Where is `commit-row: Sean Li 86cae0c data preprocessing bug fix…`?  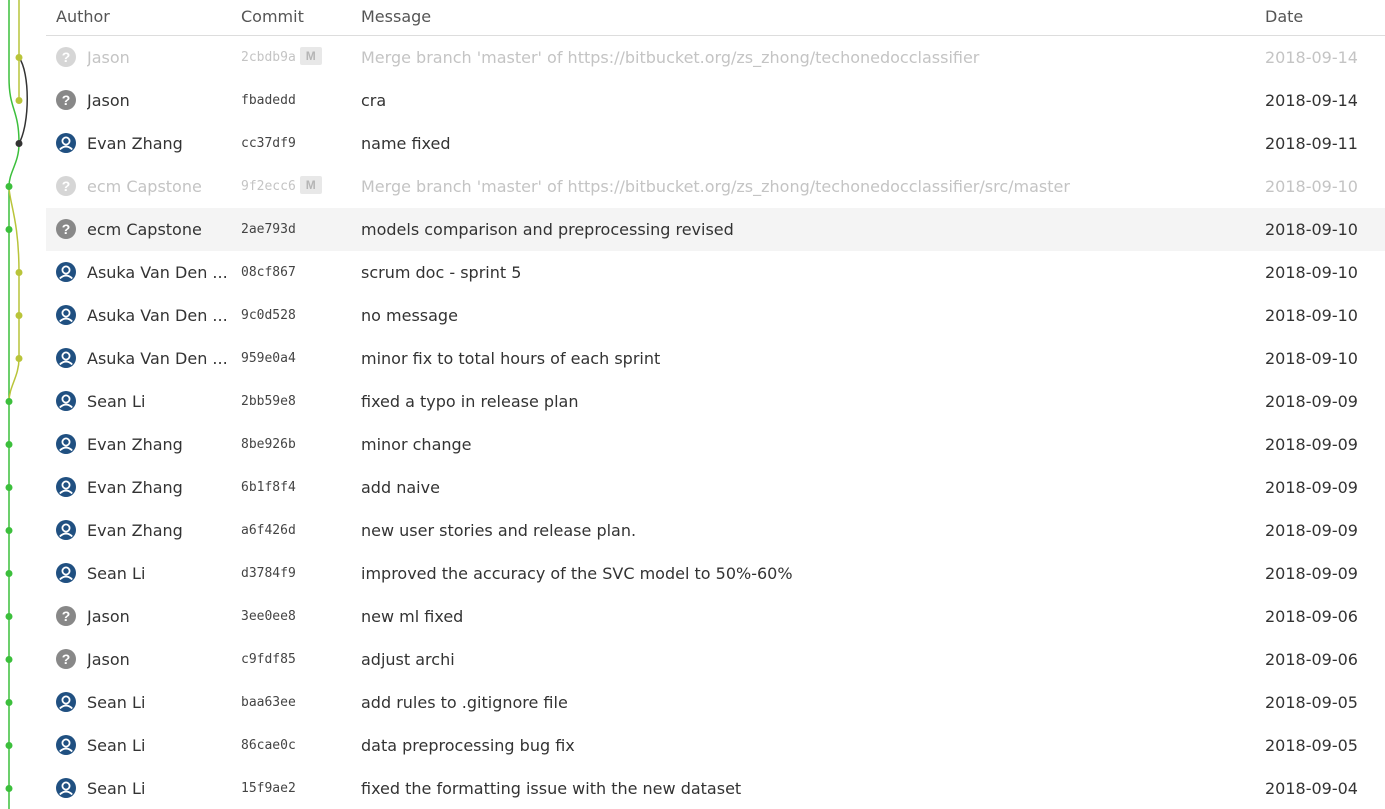 commit-row: Sean Li 86cae0c data preprocessing bug fix… is located at coordinates (715, 745).